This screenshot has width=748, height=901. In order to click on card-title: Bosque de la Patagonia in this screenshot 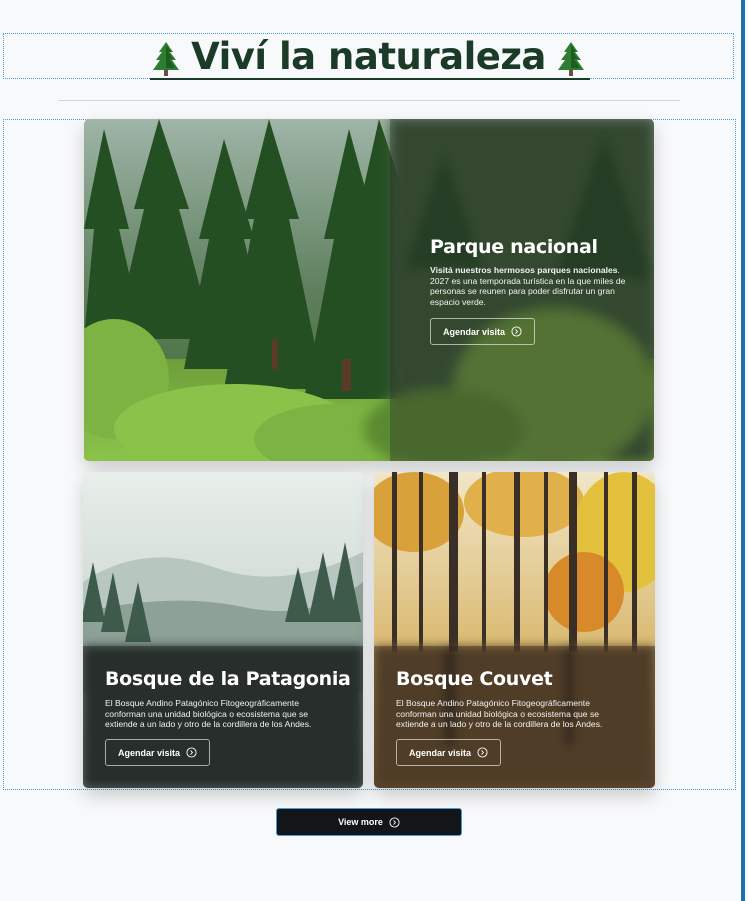, I will do `click(228, 679)`.